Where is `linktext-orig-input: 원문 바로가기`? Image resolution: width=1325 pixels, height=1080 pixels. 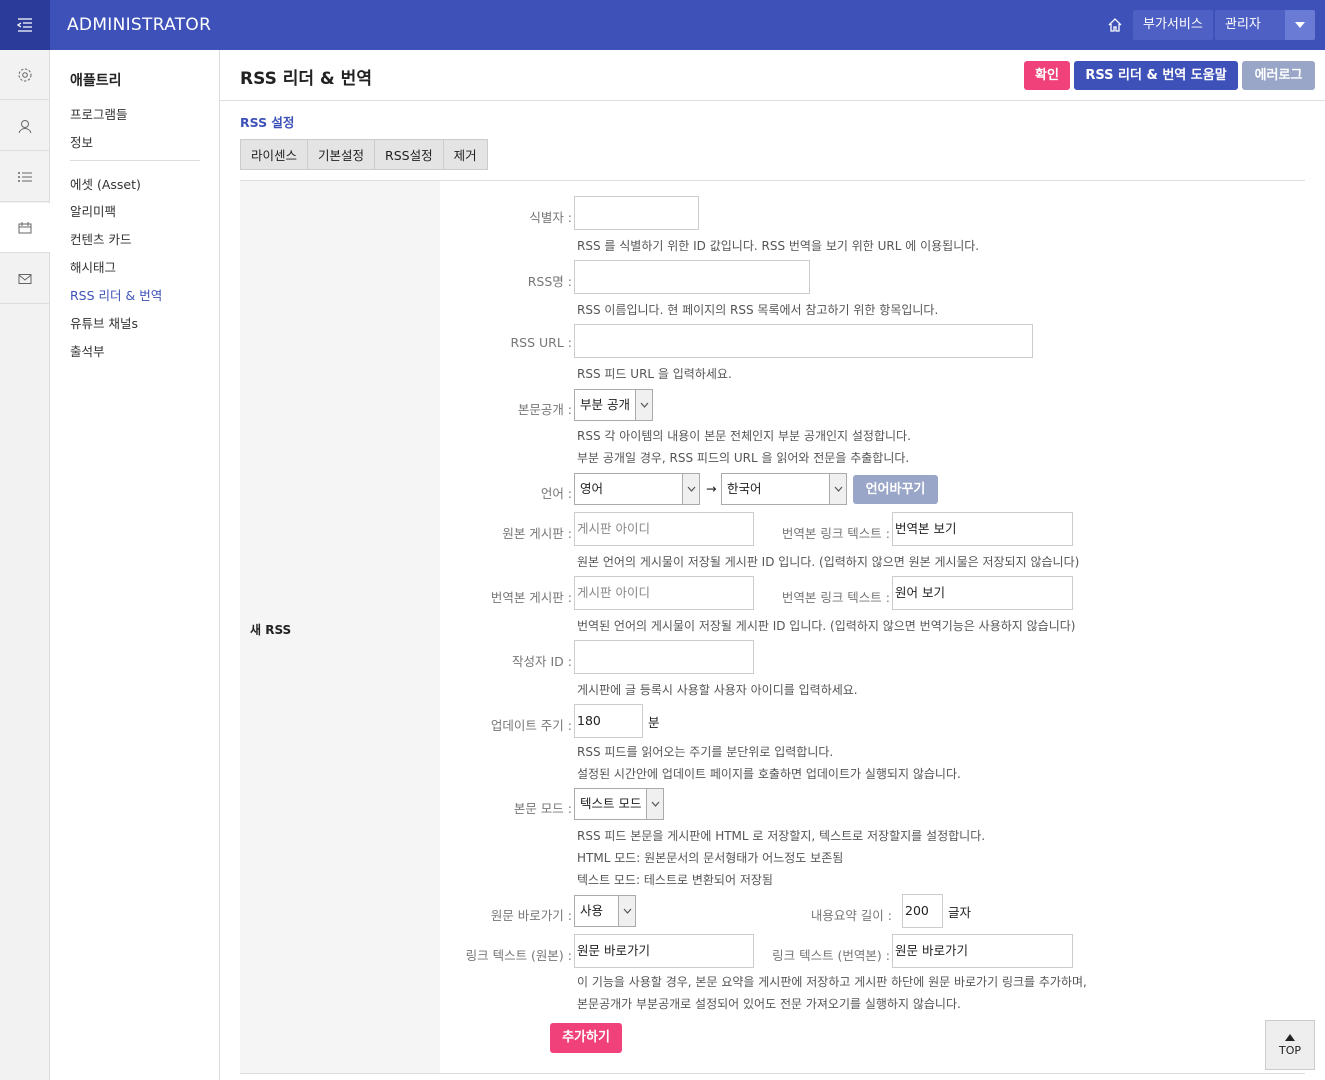
linktext-orig-input: 원문 바로가기 is located at coordinates (664, 951).